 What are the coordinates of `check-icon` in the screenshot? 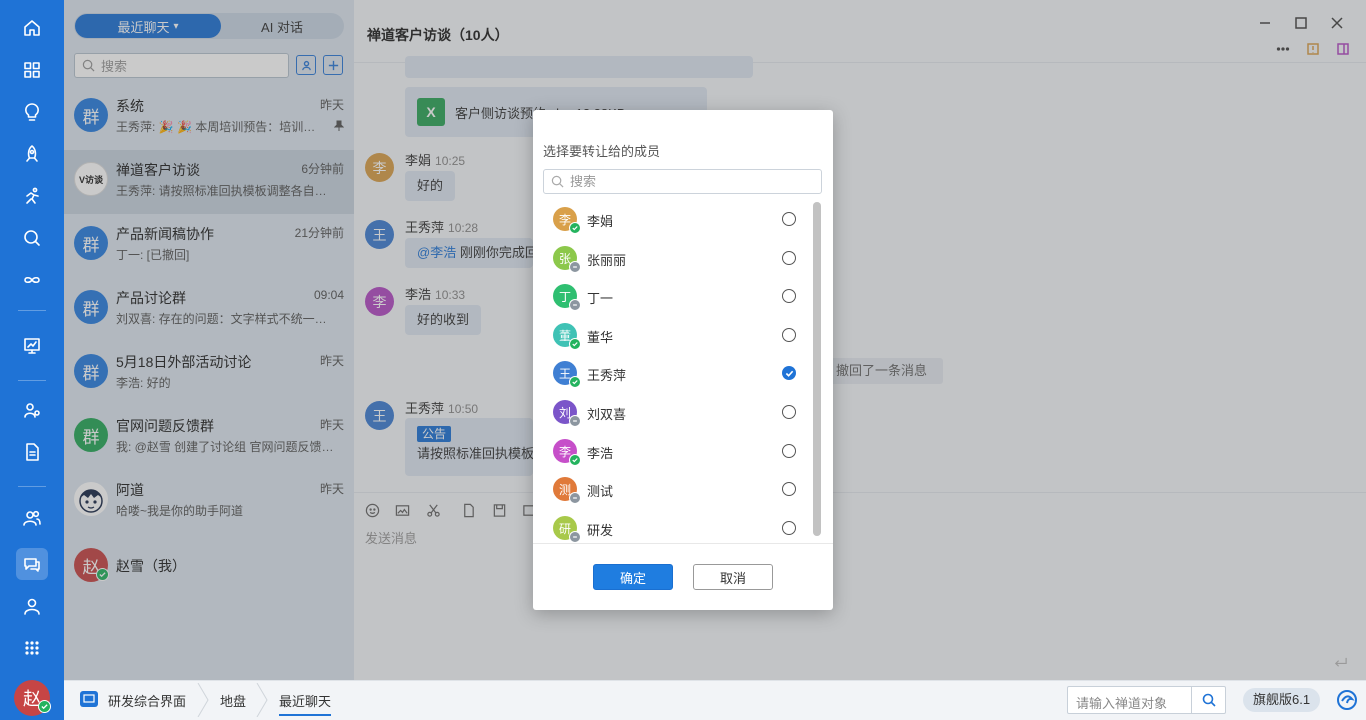 It's located at (789, 373).